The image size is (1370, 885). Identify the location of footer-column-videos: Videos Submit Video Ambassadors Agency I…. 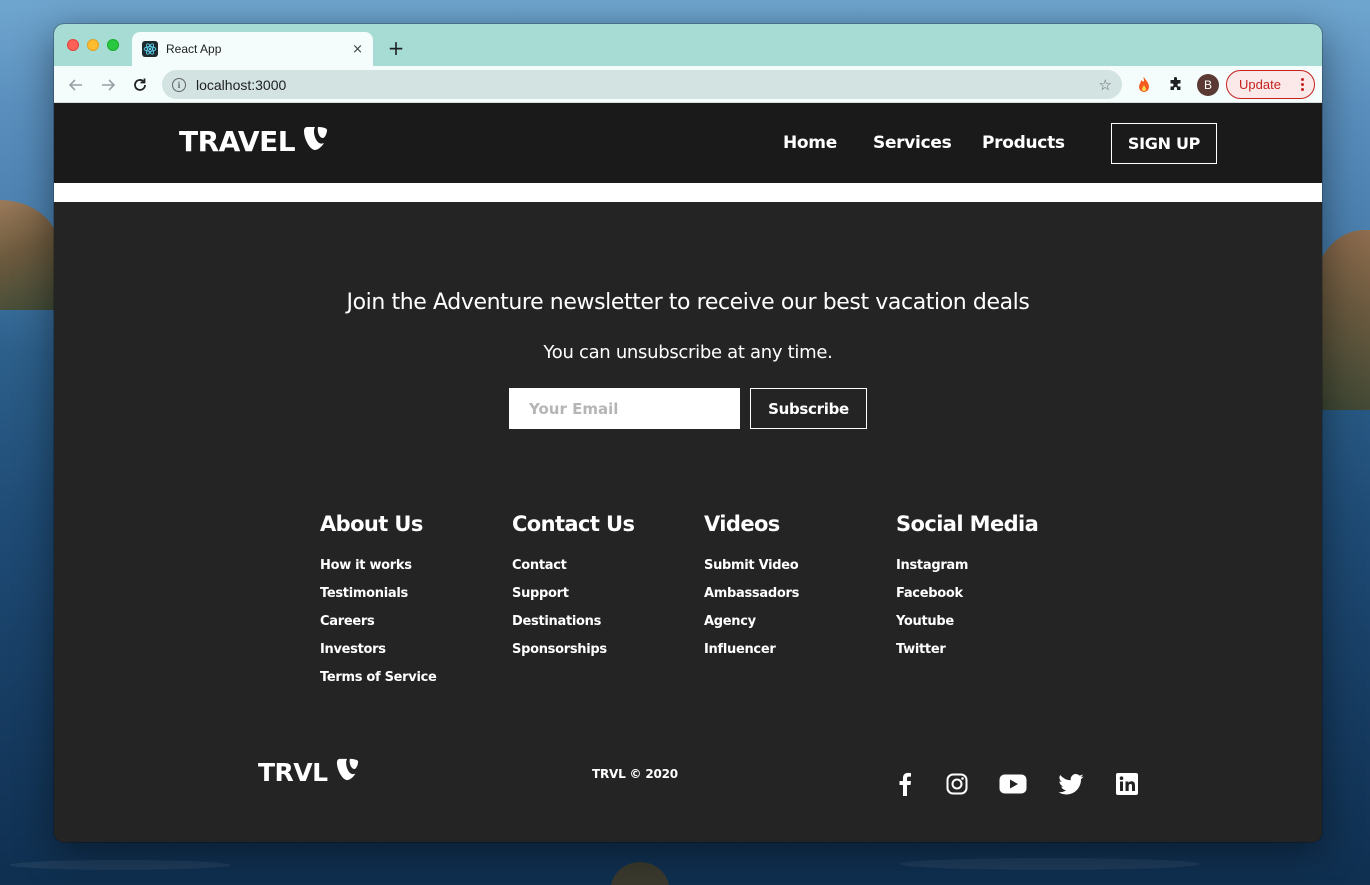
(794, 588).